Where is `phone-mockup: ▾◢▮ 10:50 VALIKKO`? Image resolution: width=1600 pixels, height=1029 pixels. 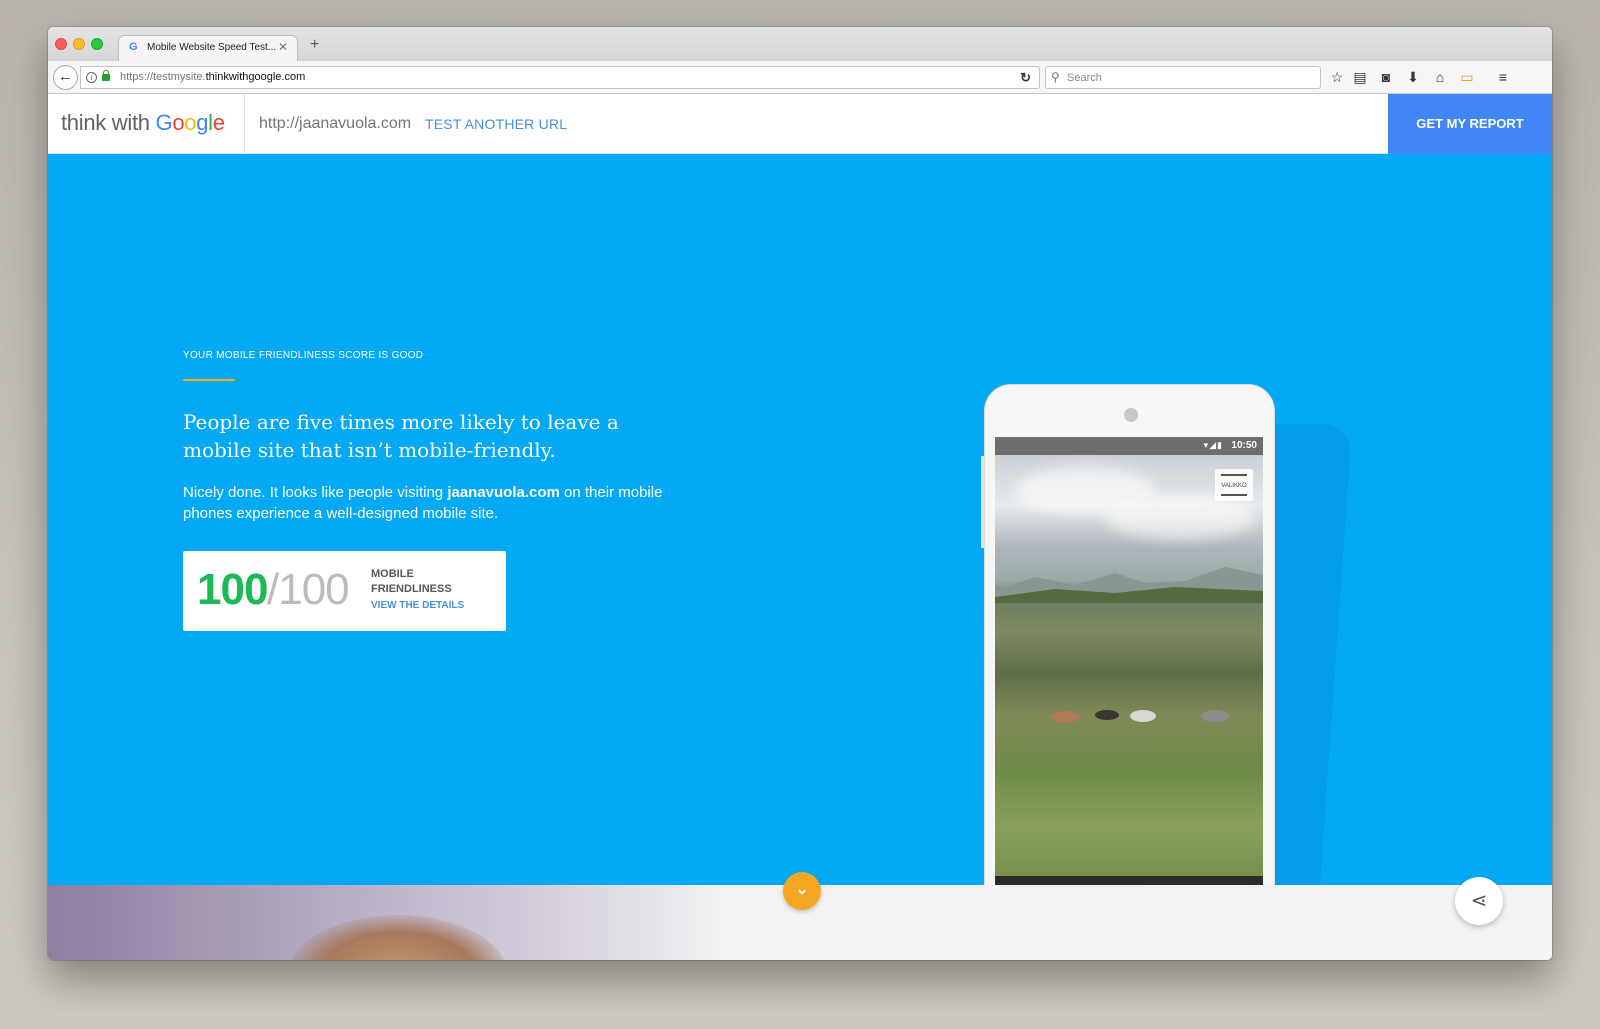 phone-mockup: ▾◢▮ 10:50 VALIKKO is located at coordinates (1129, 635).